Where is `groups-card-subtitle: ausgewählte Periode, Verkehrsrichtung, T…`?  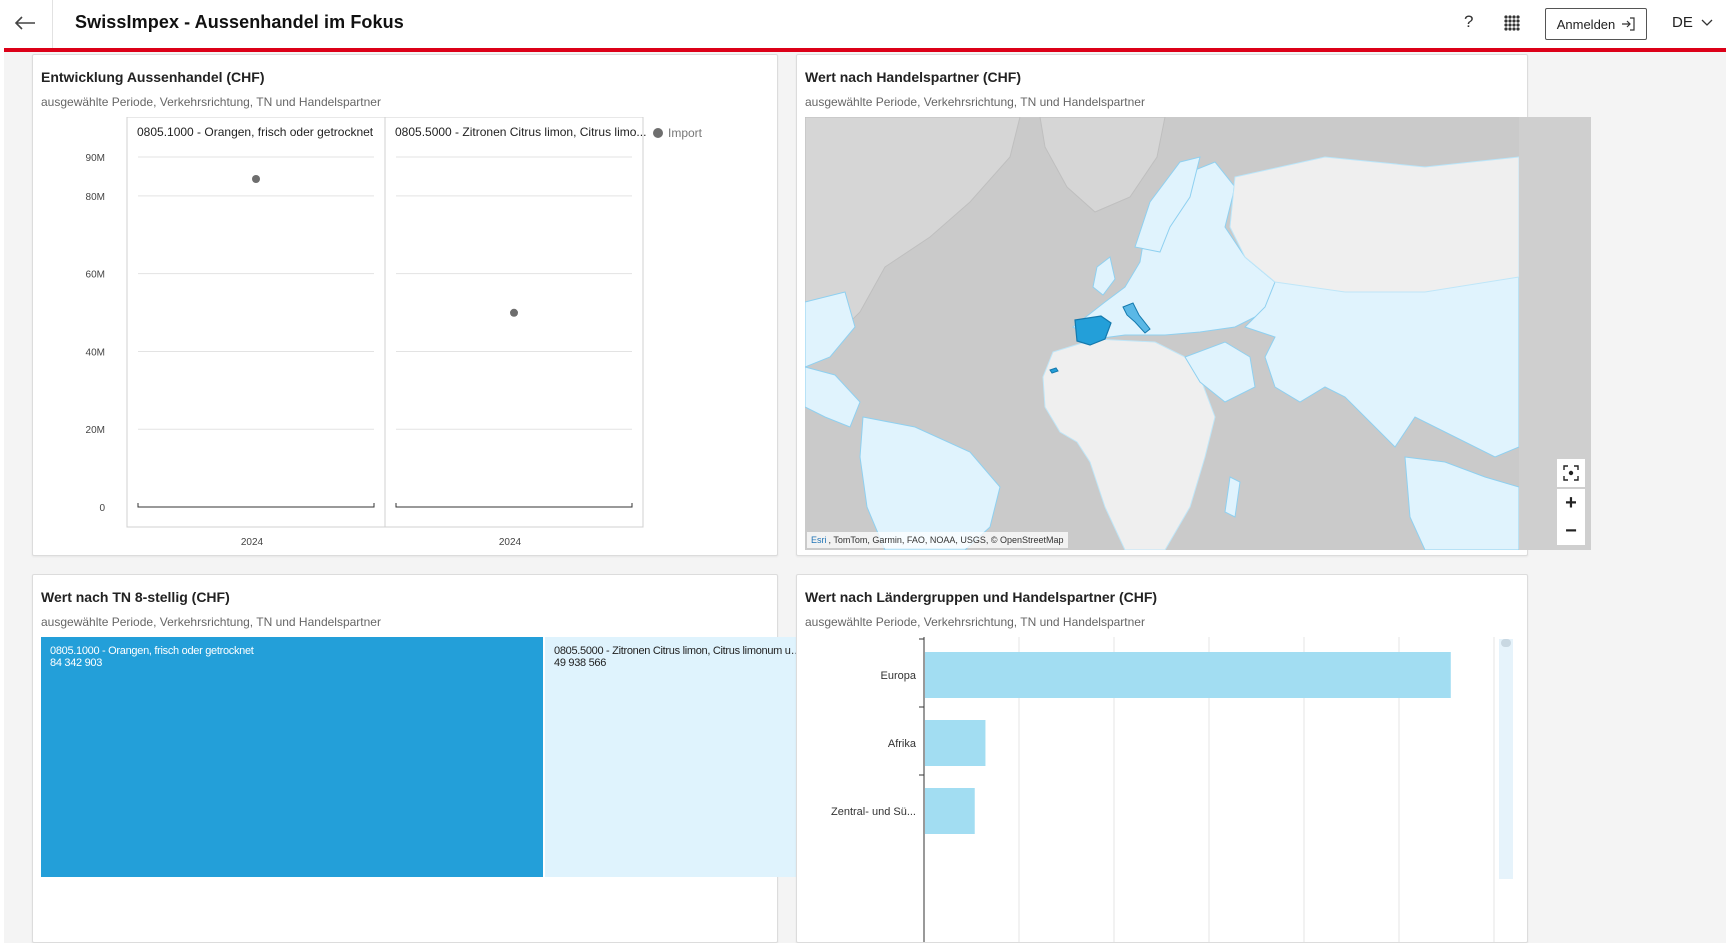 groups-card-subtitle: ausgewählte Periode, Verkehrsrichtung, T… is located at coordinates (975, 622).